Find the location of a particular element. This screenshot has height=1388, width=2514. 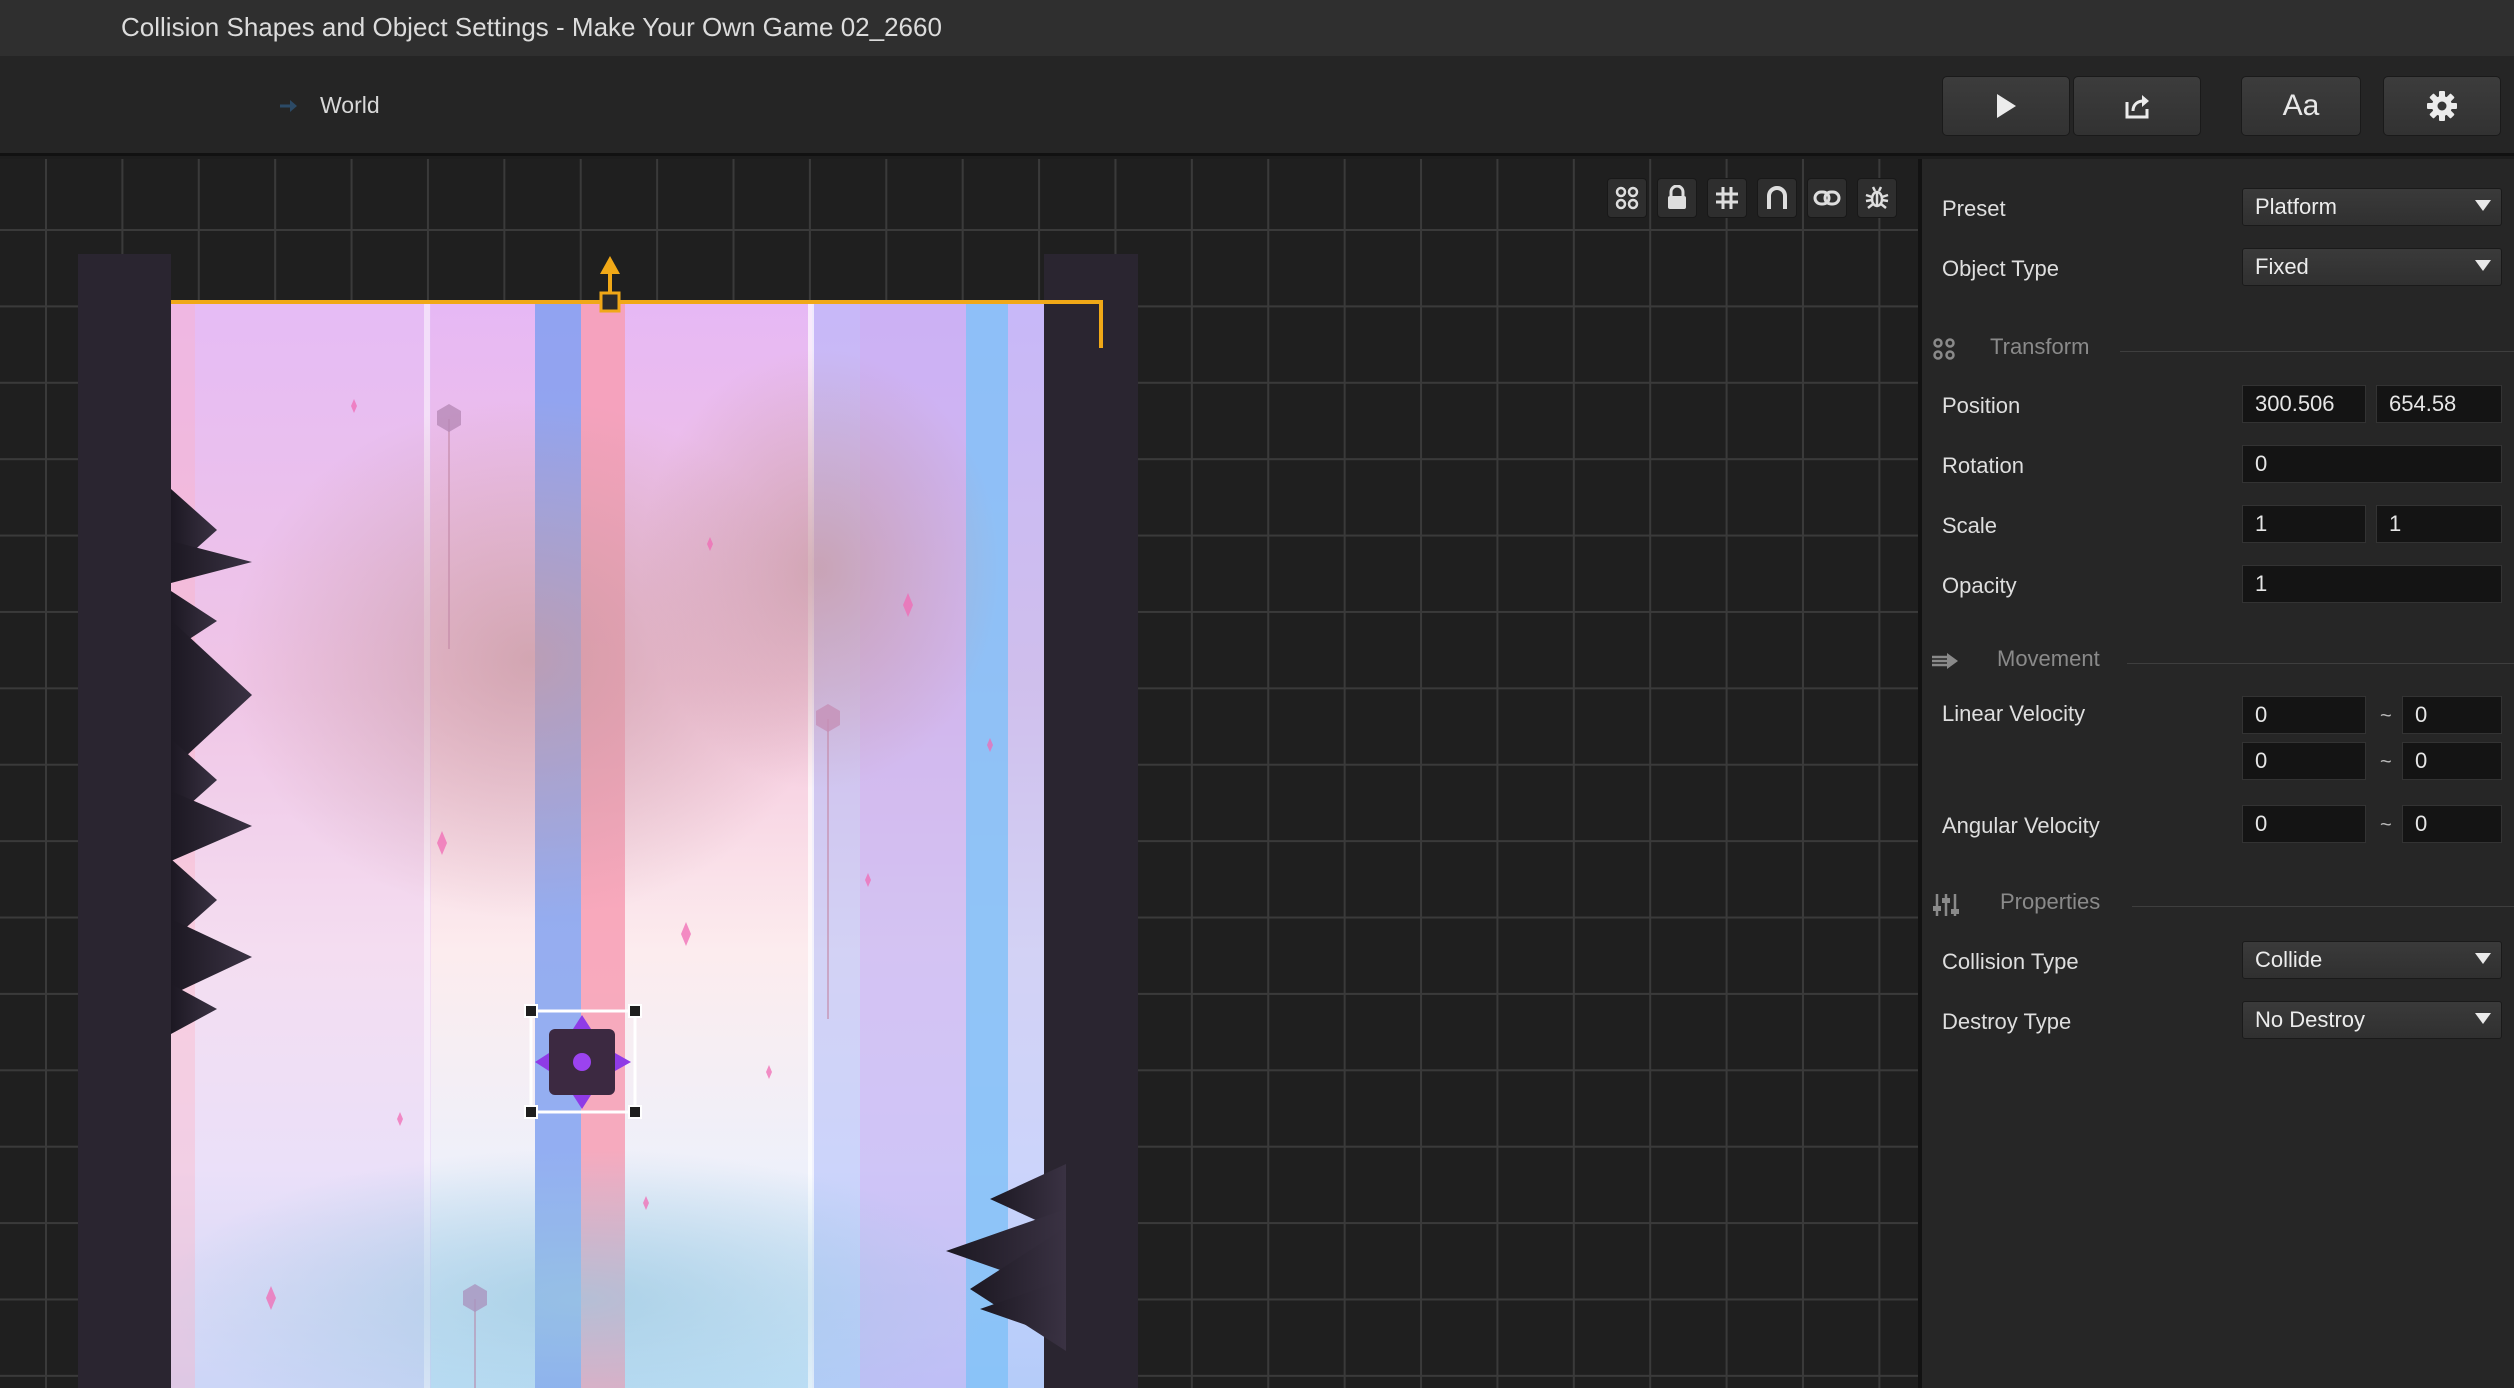

object-type-value: Fixed is located at coordinates (2282, 266).